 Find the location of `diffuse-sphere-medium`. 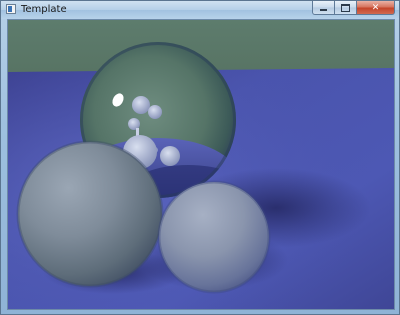

diffuse-sphere-medium is located at coordinates (214, 237).